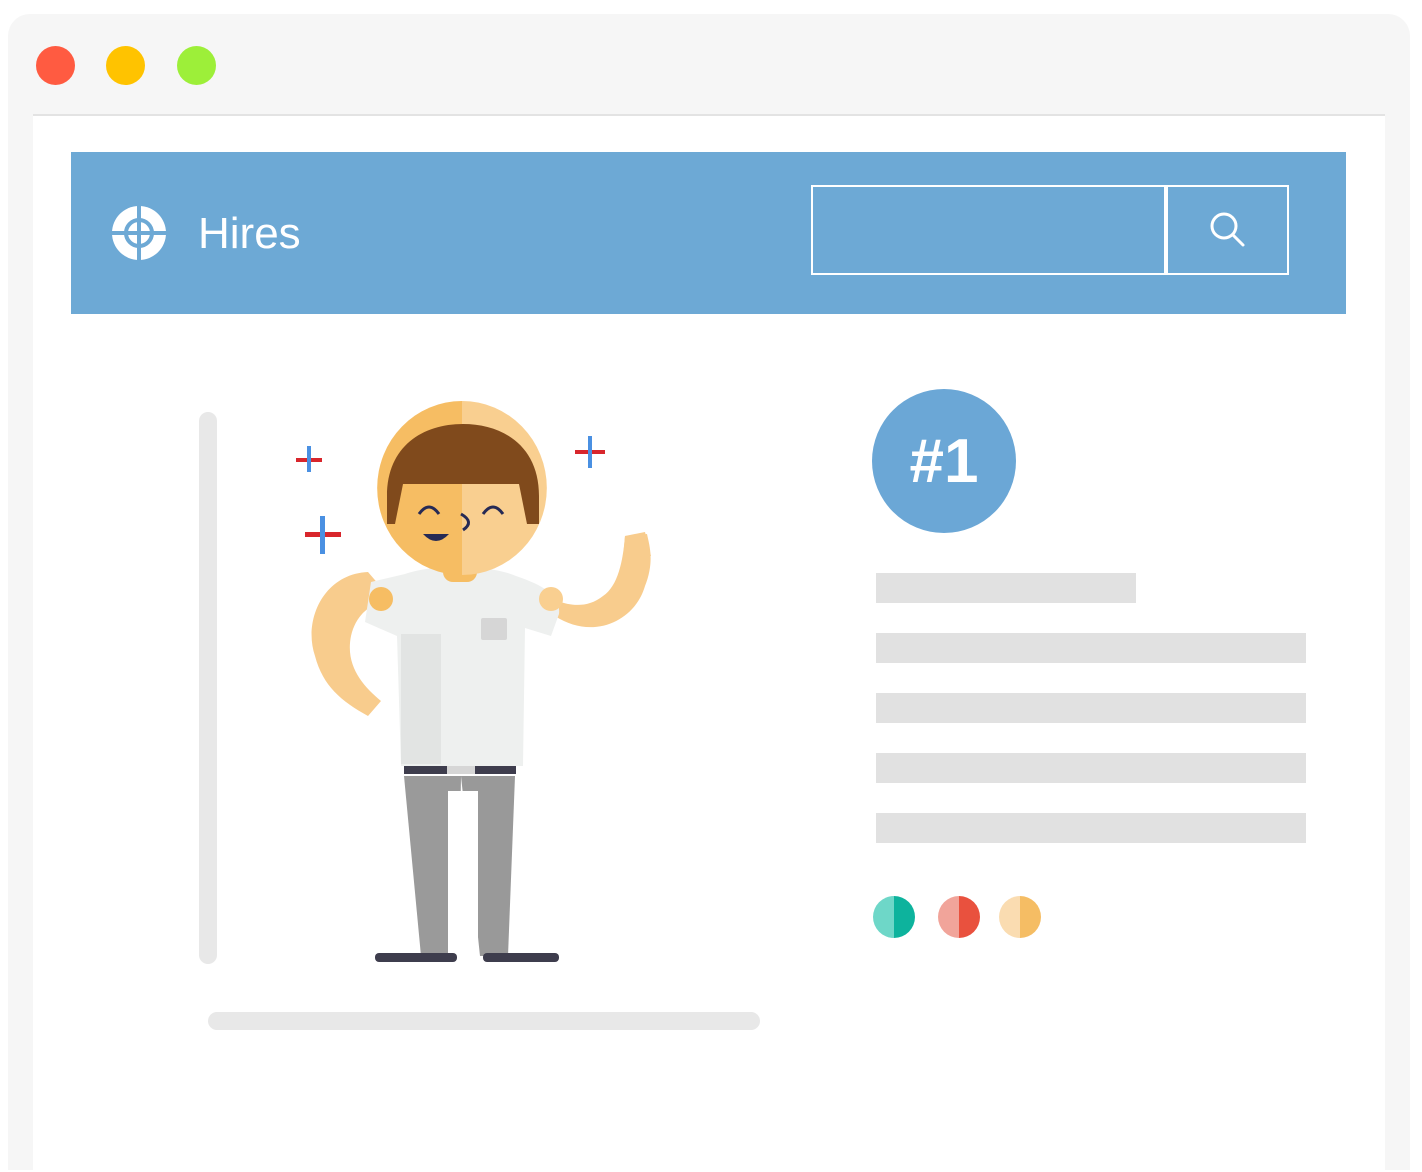  Describe the element at coordinates (249, 234) in the screenshot. I see `brand-name: Hires` at that location.